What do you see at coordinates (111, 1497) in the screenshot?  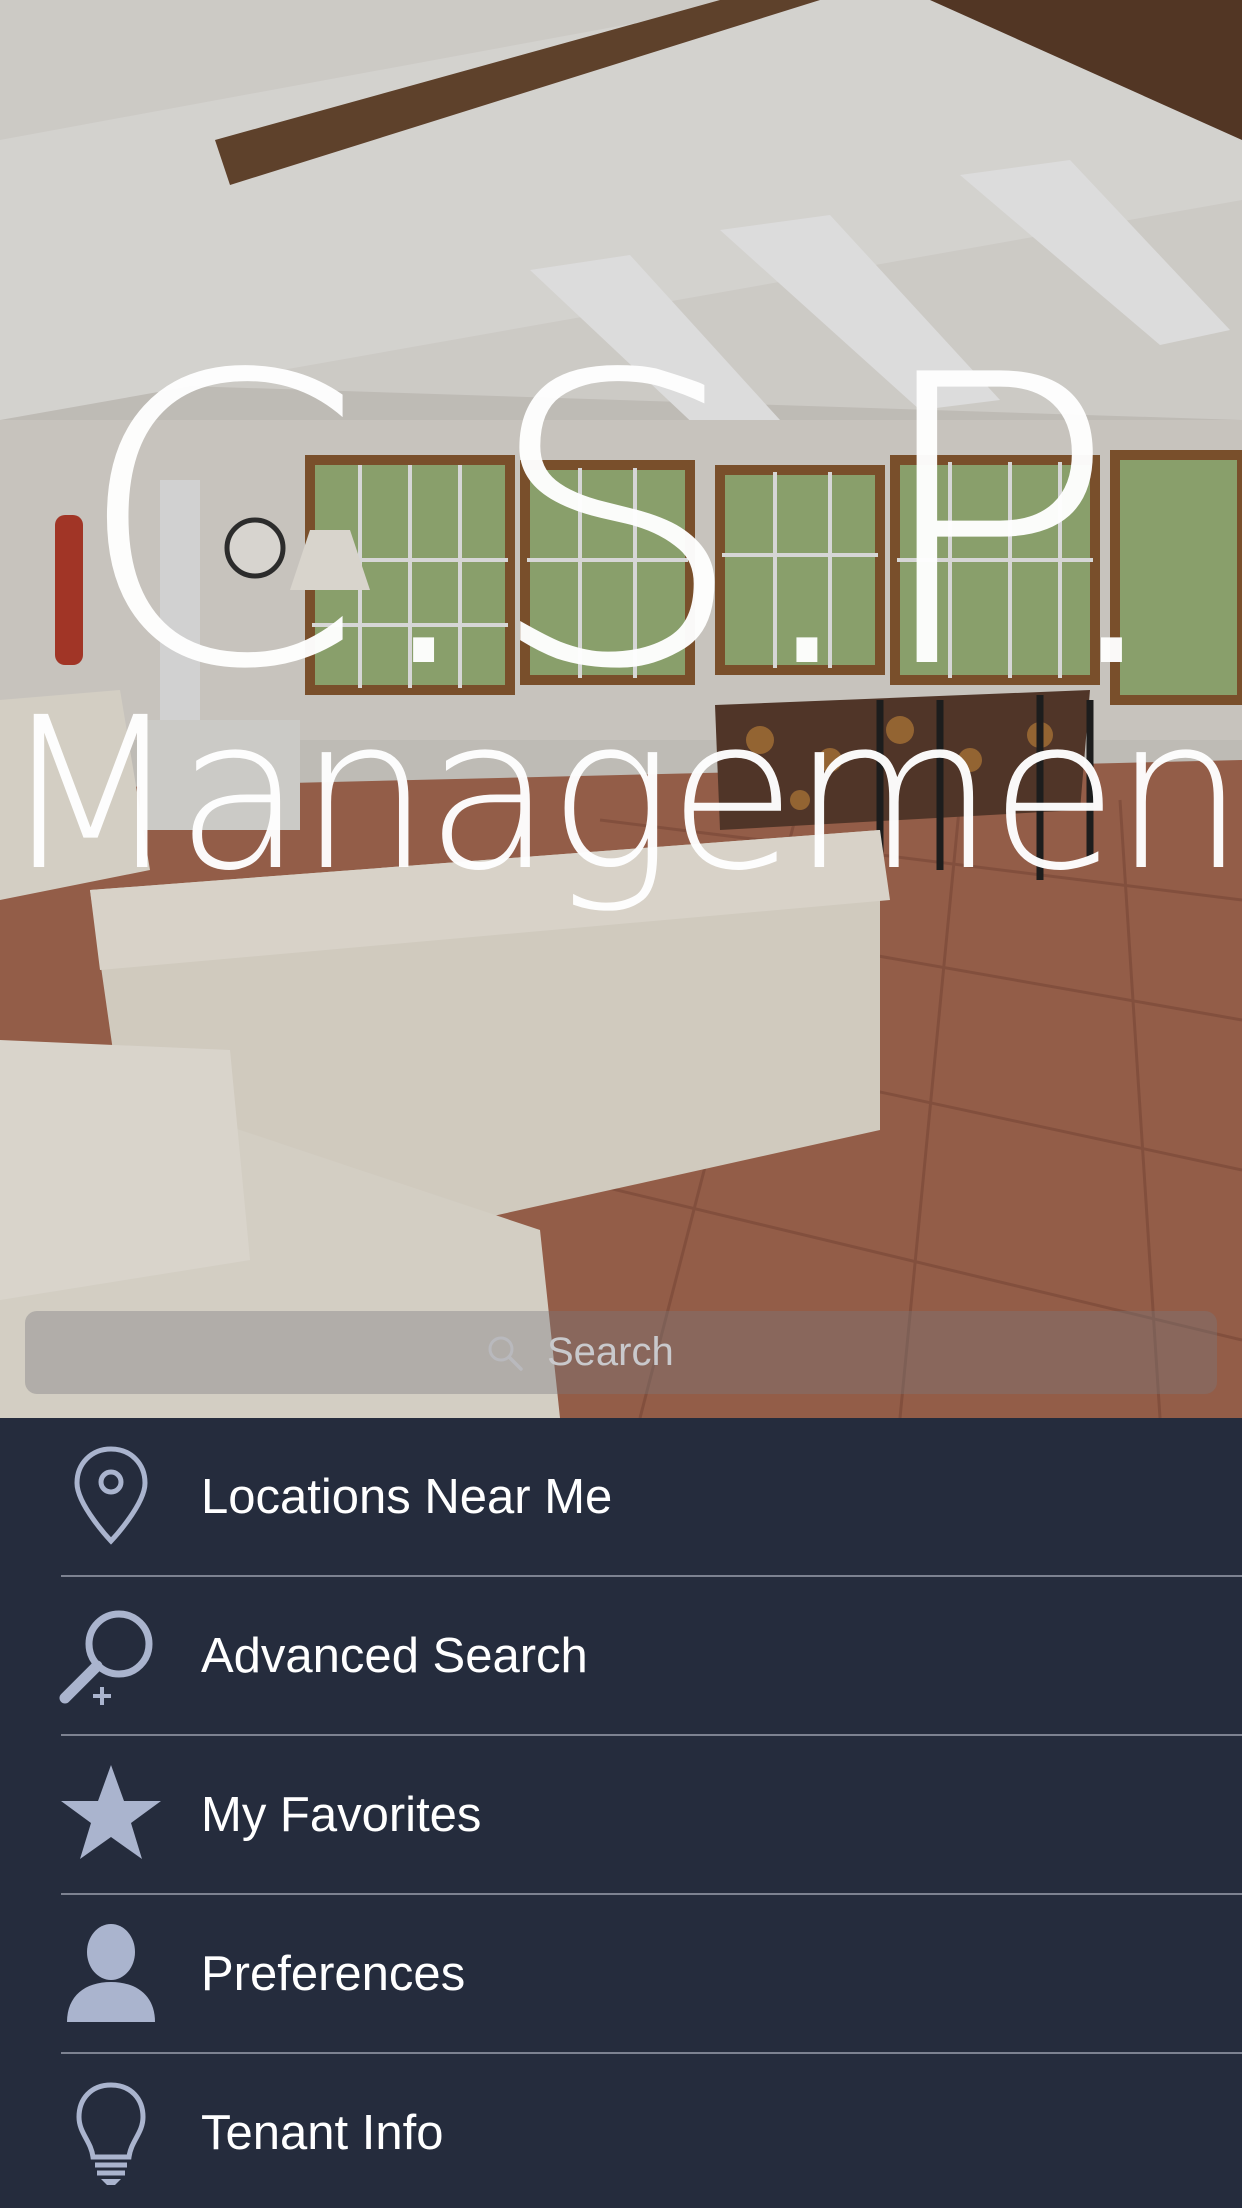 I see `location-pin-icon` at bounding box center [111, 1497].